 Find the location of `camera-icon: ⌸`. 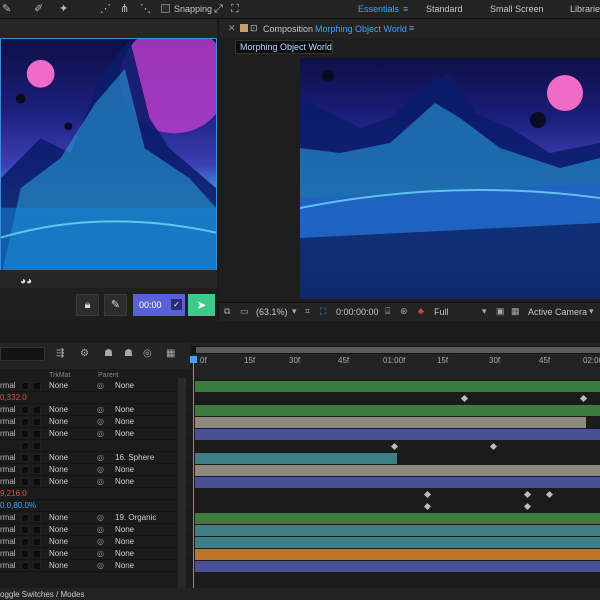

camera-icon: ⌸ is located at coordinates (387, 311).